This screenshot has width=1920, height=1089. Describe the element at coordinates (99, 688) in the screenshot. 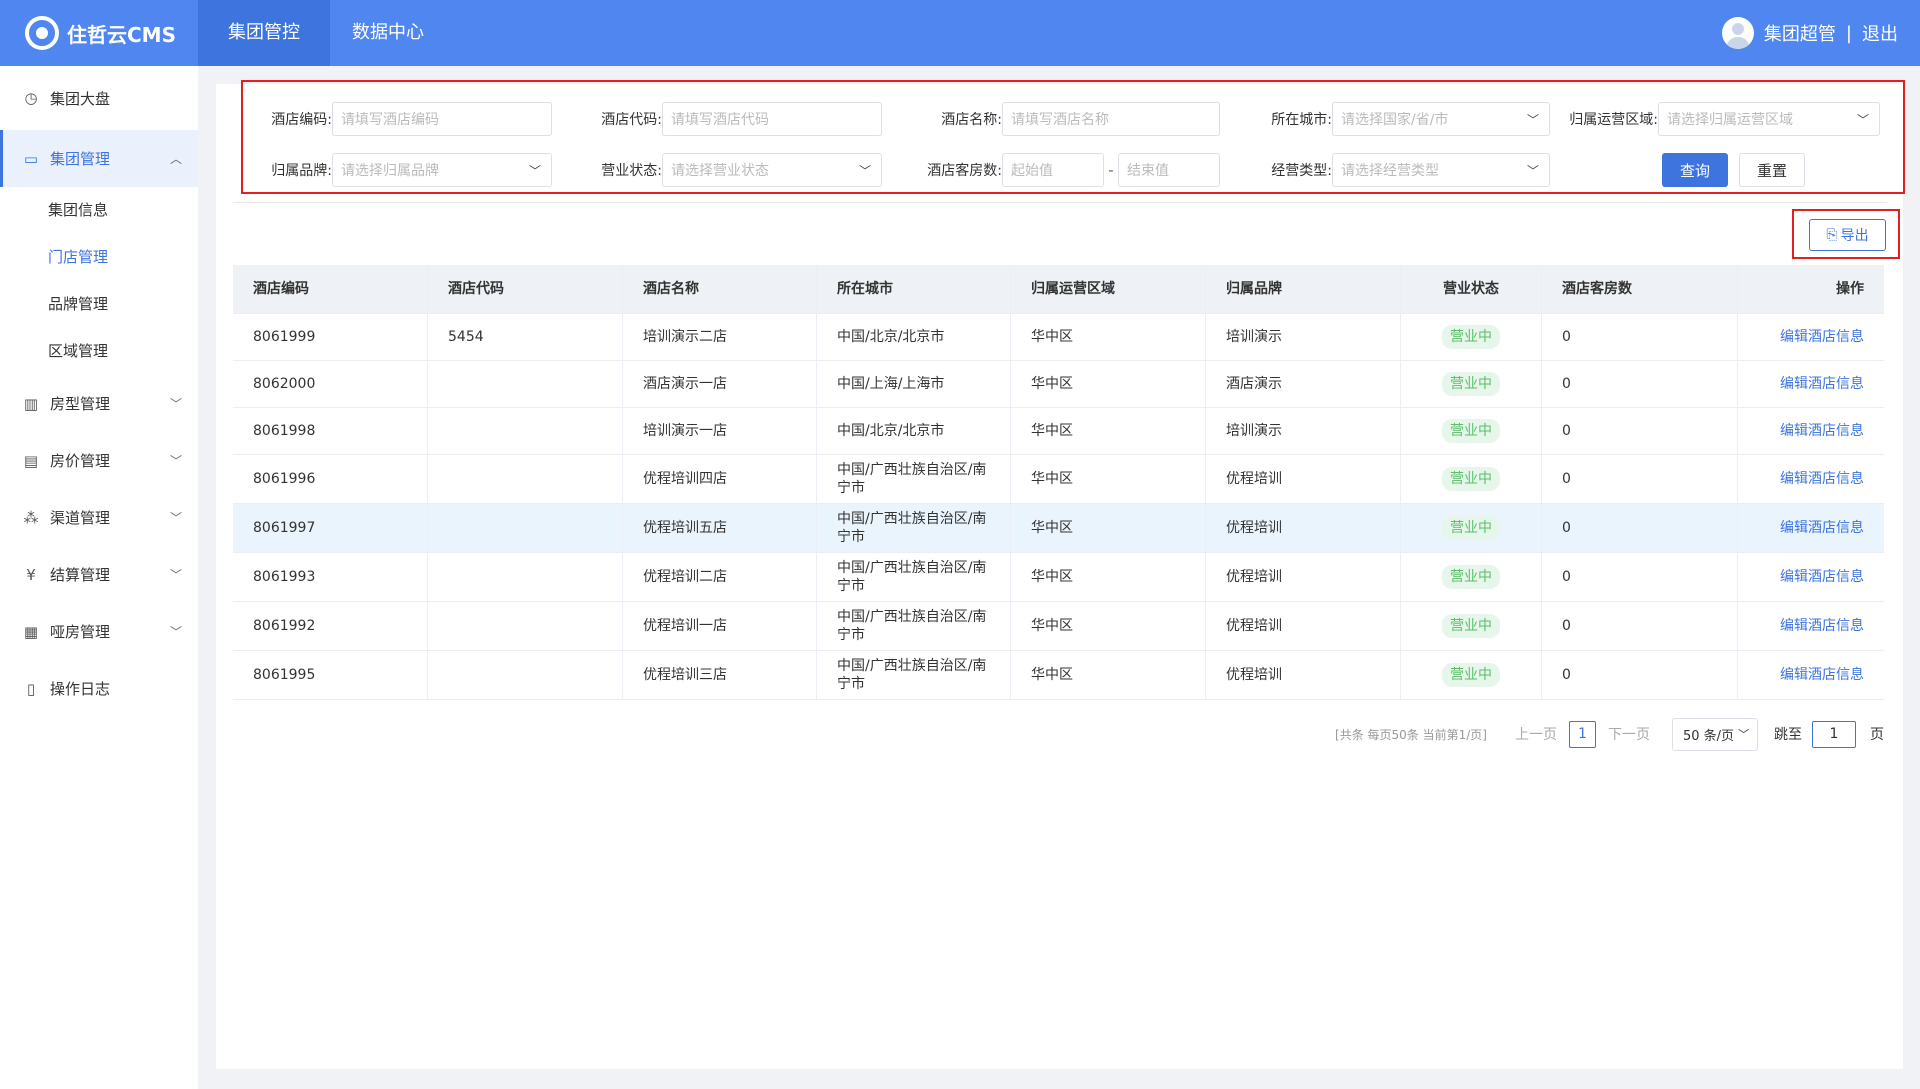

I see `sidebar-item-operation-log: ▯ 操作日志` at that location.